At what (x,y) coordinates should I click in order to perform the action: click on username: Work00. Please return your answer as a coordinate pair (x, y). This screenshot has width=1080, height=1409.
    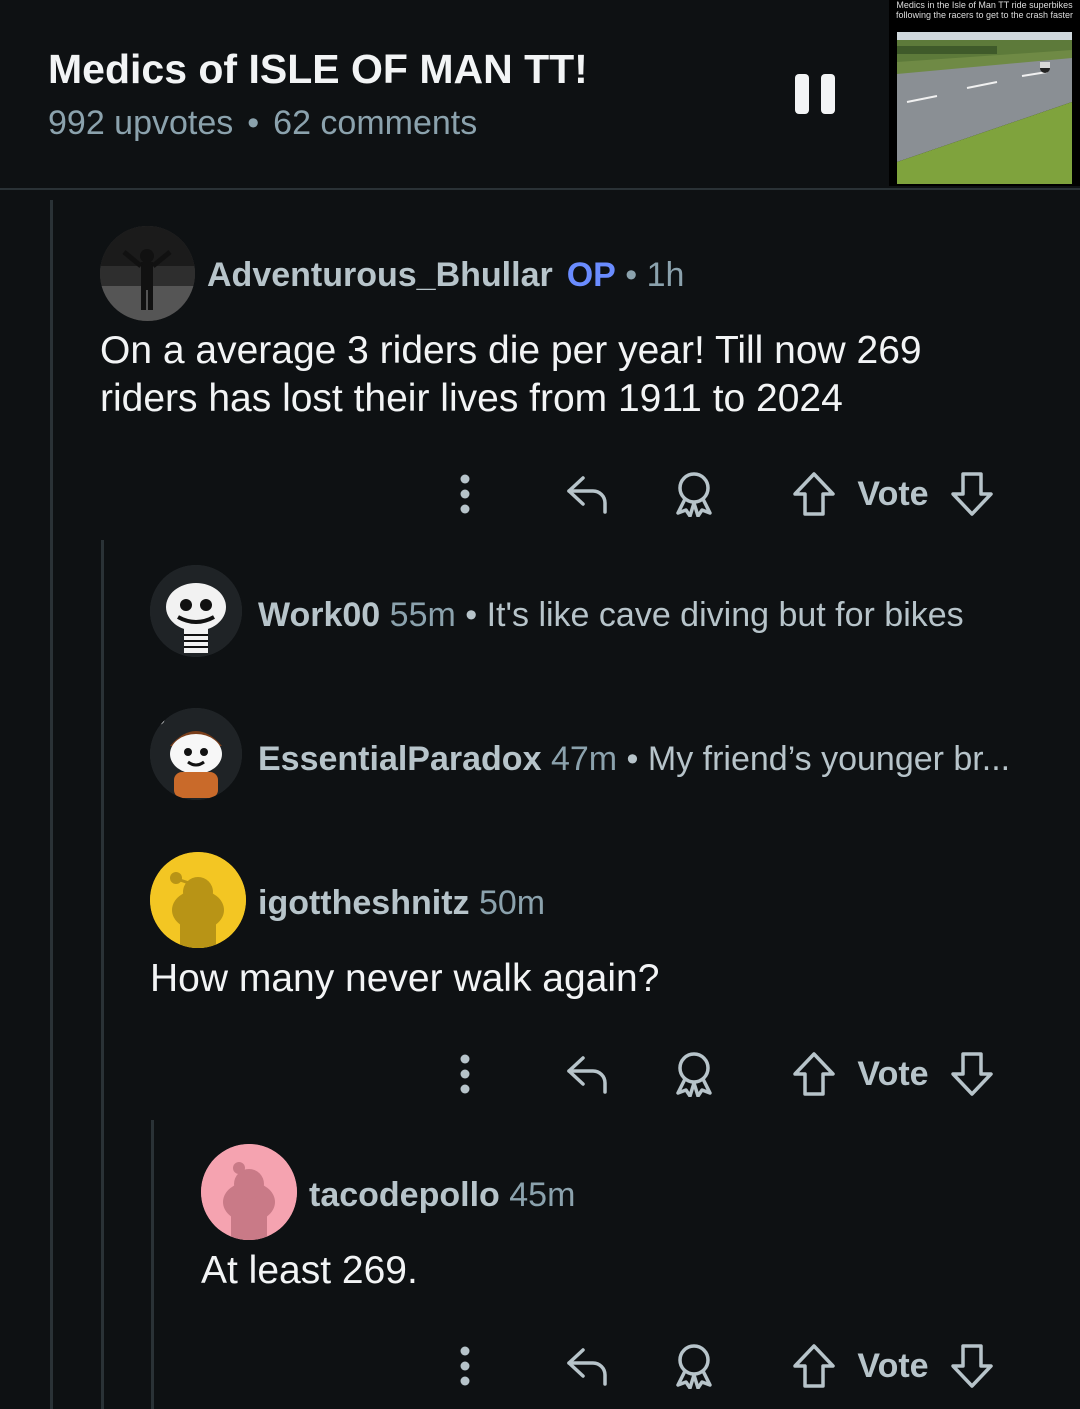
    Looking at the image, I should click on (319, 615).